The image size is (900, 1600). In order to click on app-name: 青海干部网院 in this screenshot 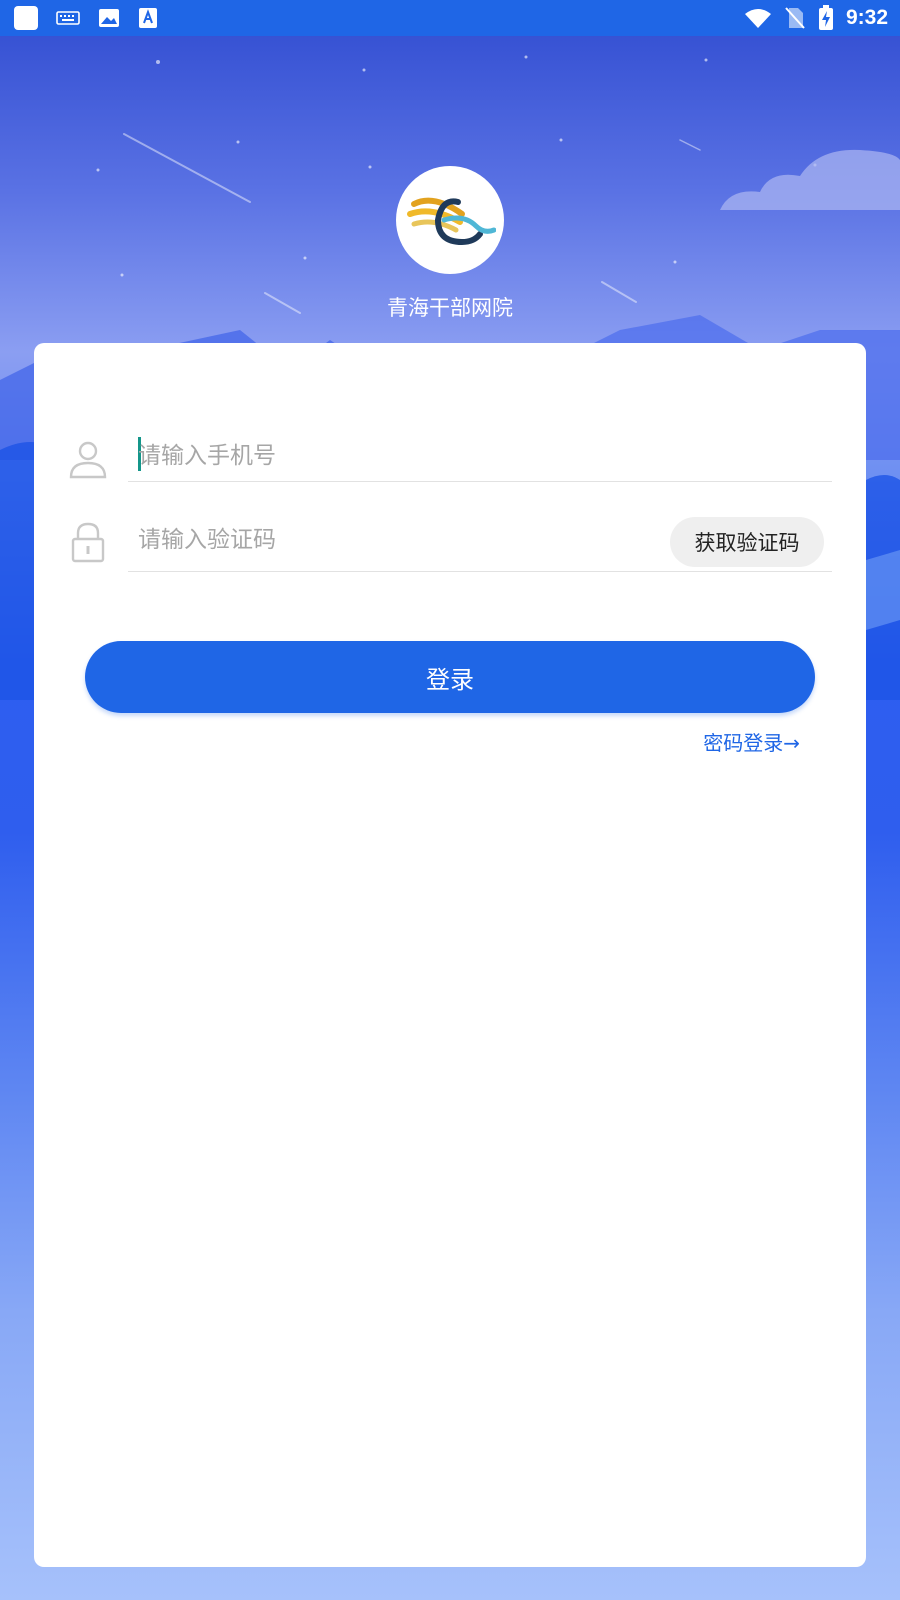, I will do `click(450, 308)`.